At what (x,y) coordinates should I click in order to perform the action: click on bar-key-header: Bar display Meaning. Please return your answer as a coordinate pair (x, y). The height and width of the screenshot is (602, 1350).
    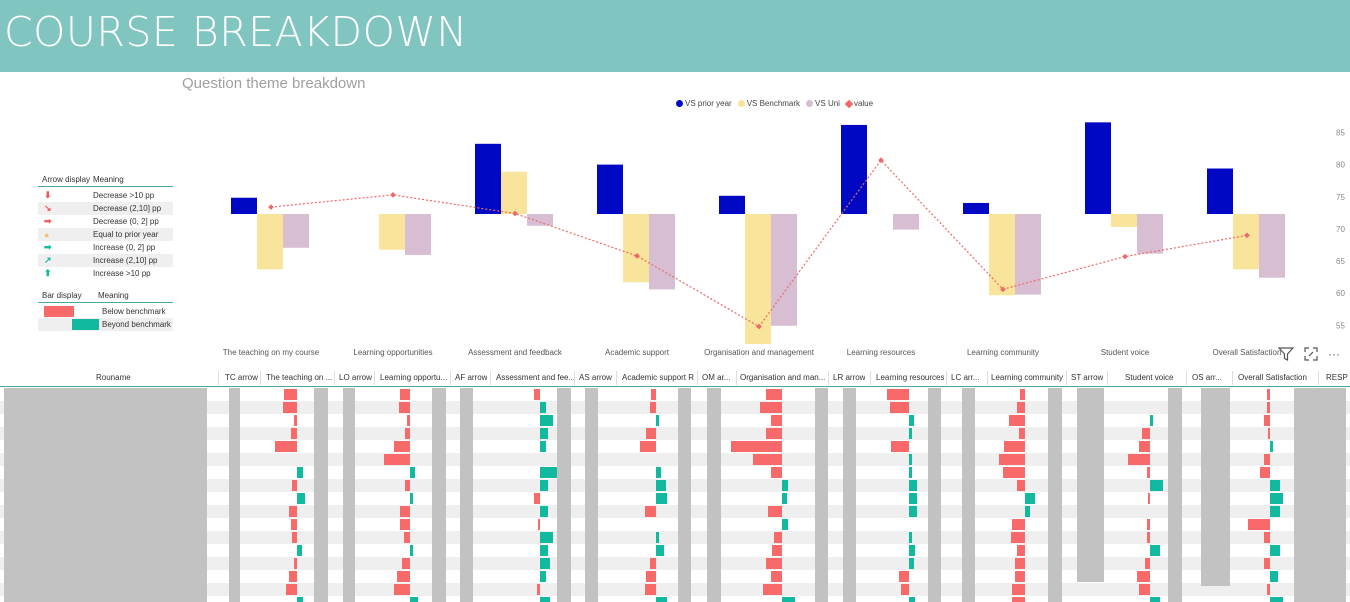
    Looking at the image, I should click on (105, 296).